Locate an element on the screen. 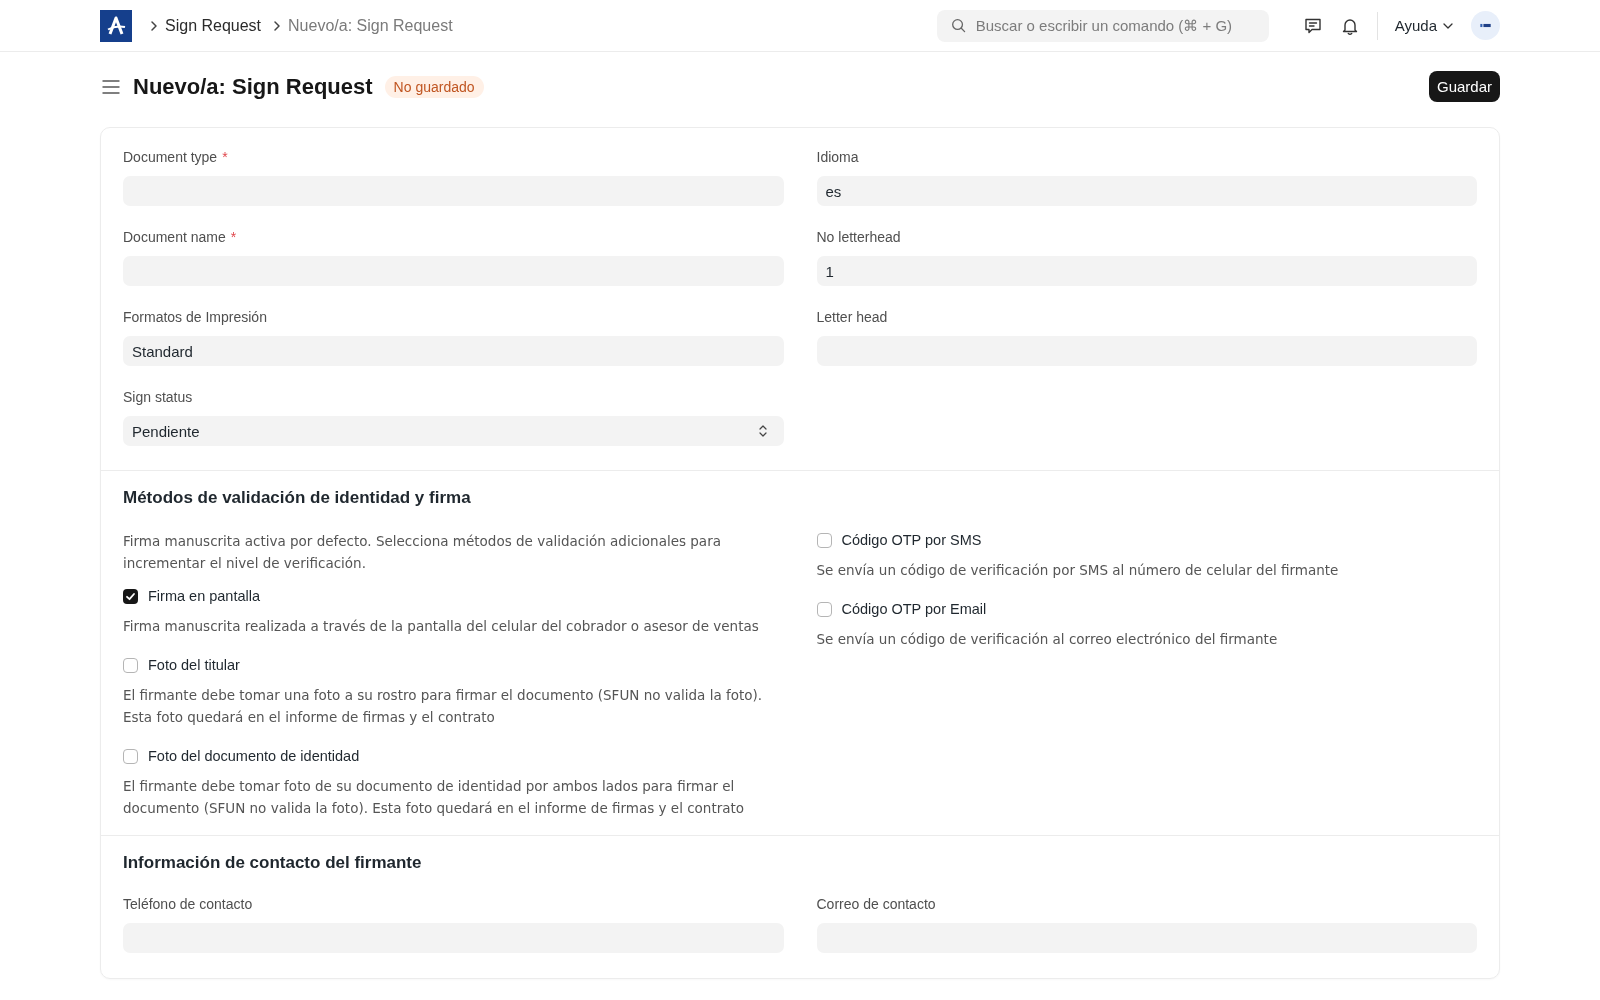  logo-icon is located at coordinates (116, 25).